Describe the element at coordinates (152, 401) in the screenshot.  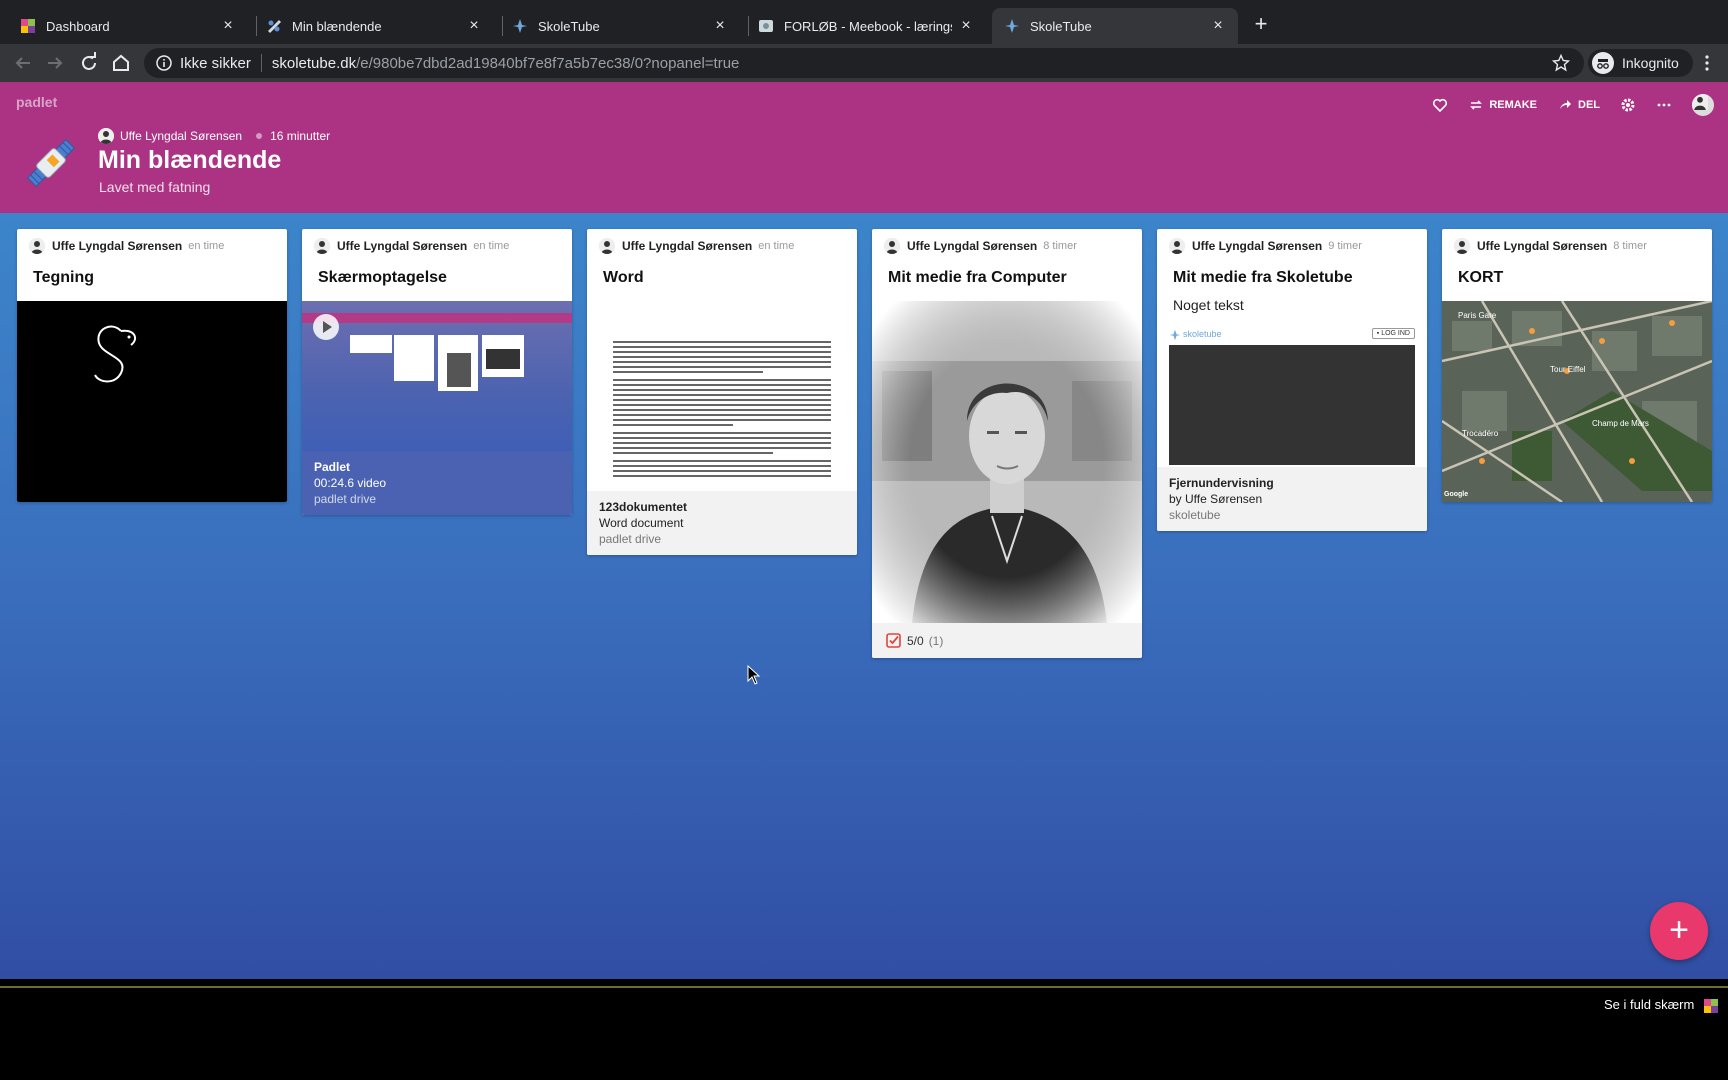
I see `drawing-attachment` at that location.